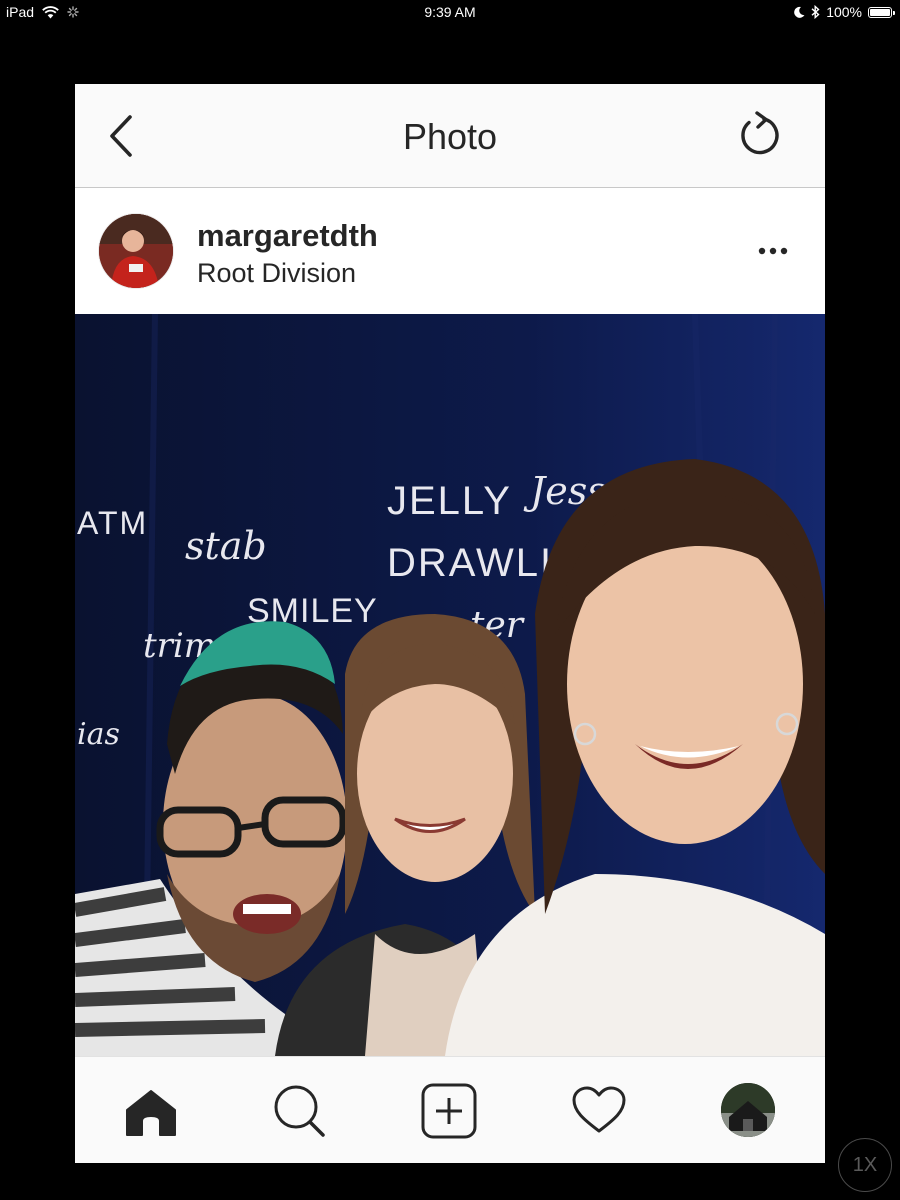  What do you see at coordinates (287, 236) in the screenshot?
I see `post-username: margaretdth` at bounding box center [287, 236].